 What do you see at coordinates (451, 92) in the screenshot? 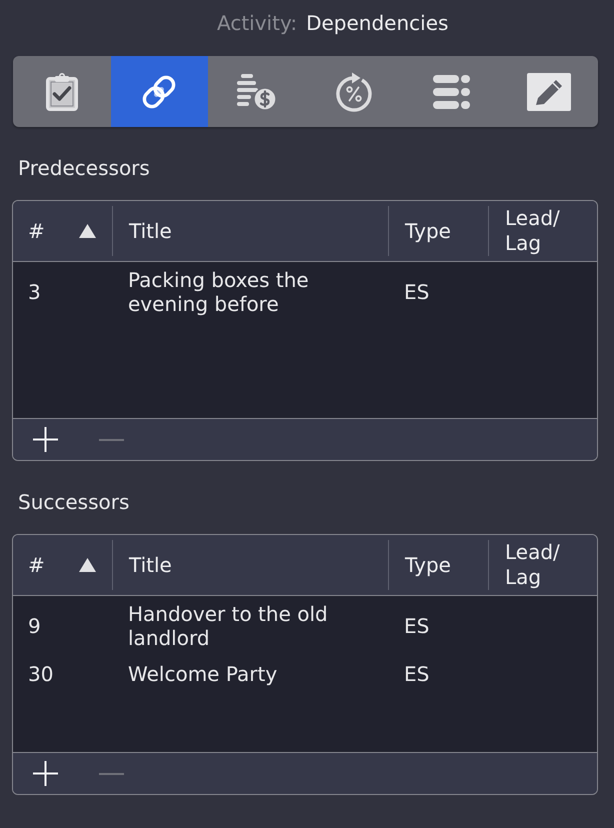
I see `list-icon` at bounding box center [451, 92].